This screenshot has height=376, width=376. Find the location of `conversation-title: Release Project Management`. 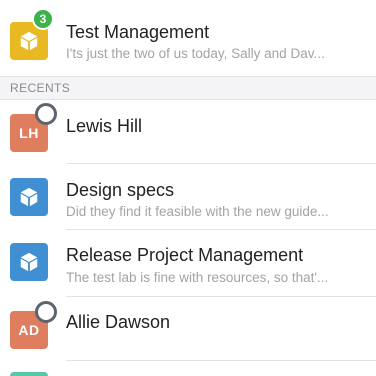

conversation-title: Release Project Management is located at coordinates (185, 255).